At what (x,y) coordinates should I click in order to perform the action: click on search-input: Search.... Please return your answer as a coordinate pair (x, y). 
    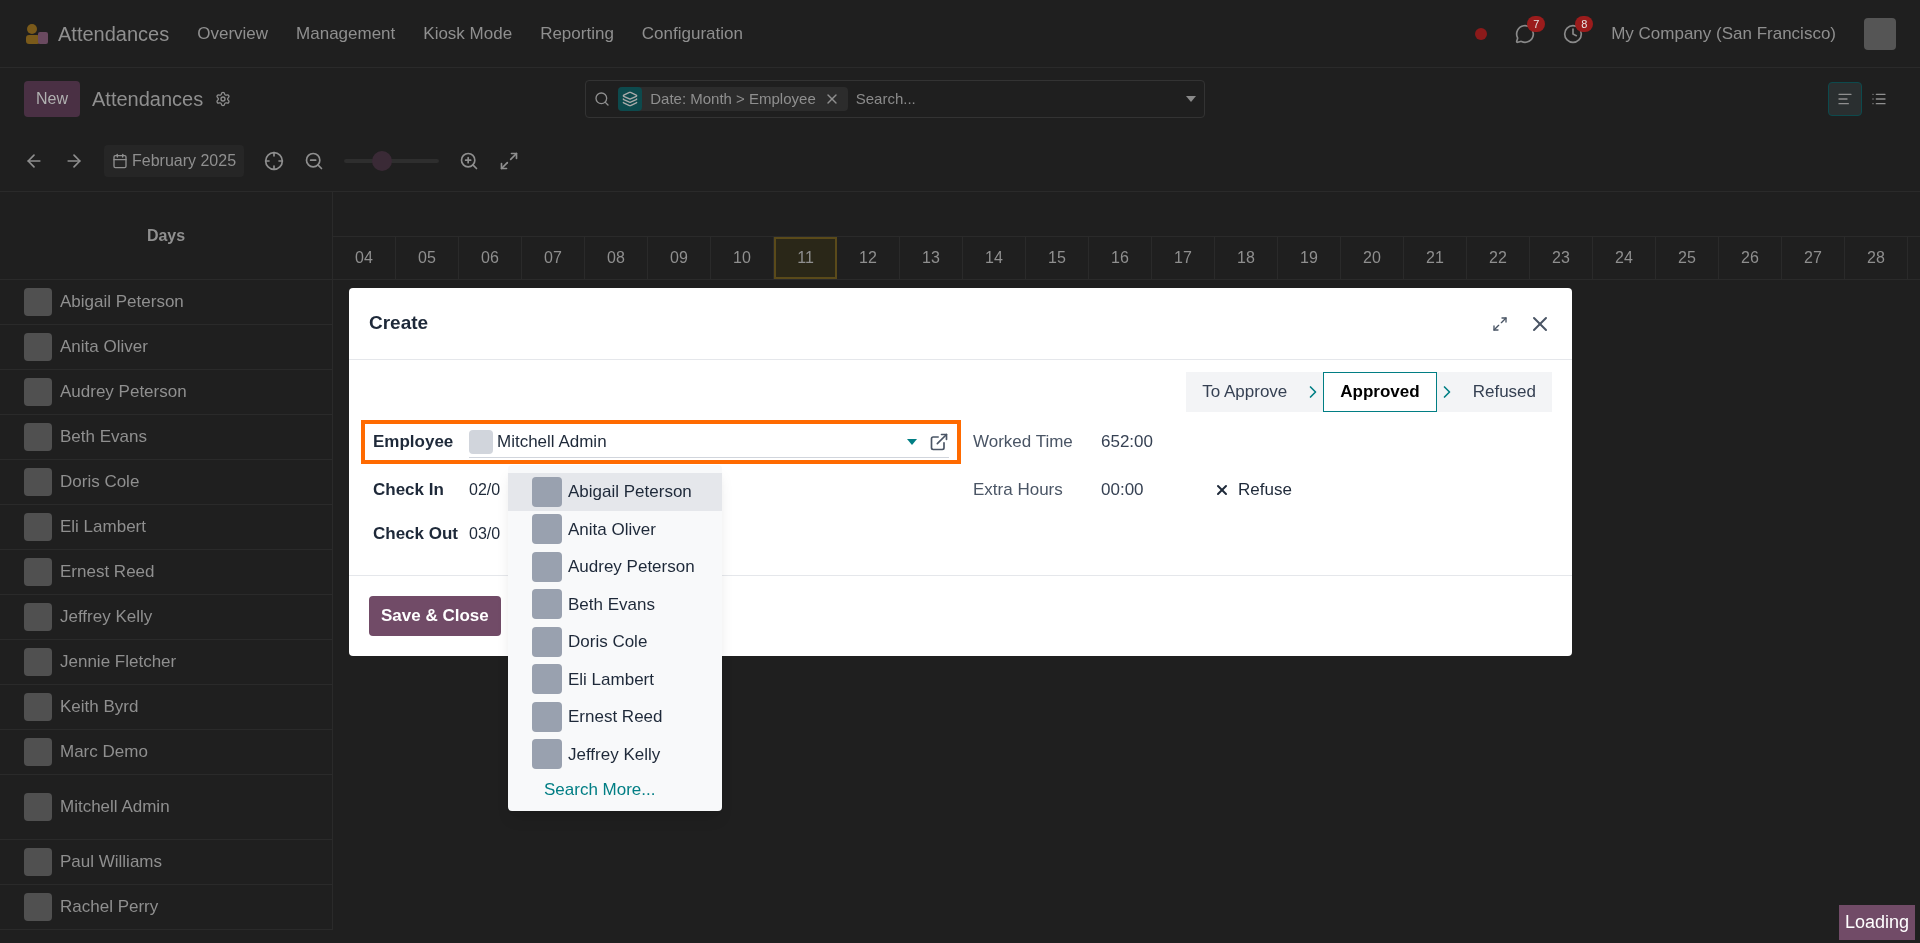
    Looking at the image, I should click on (1017, 99).